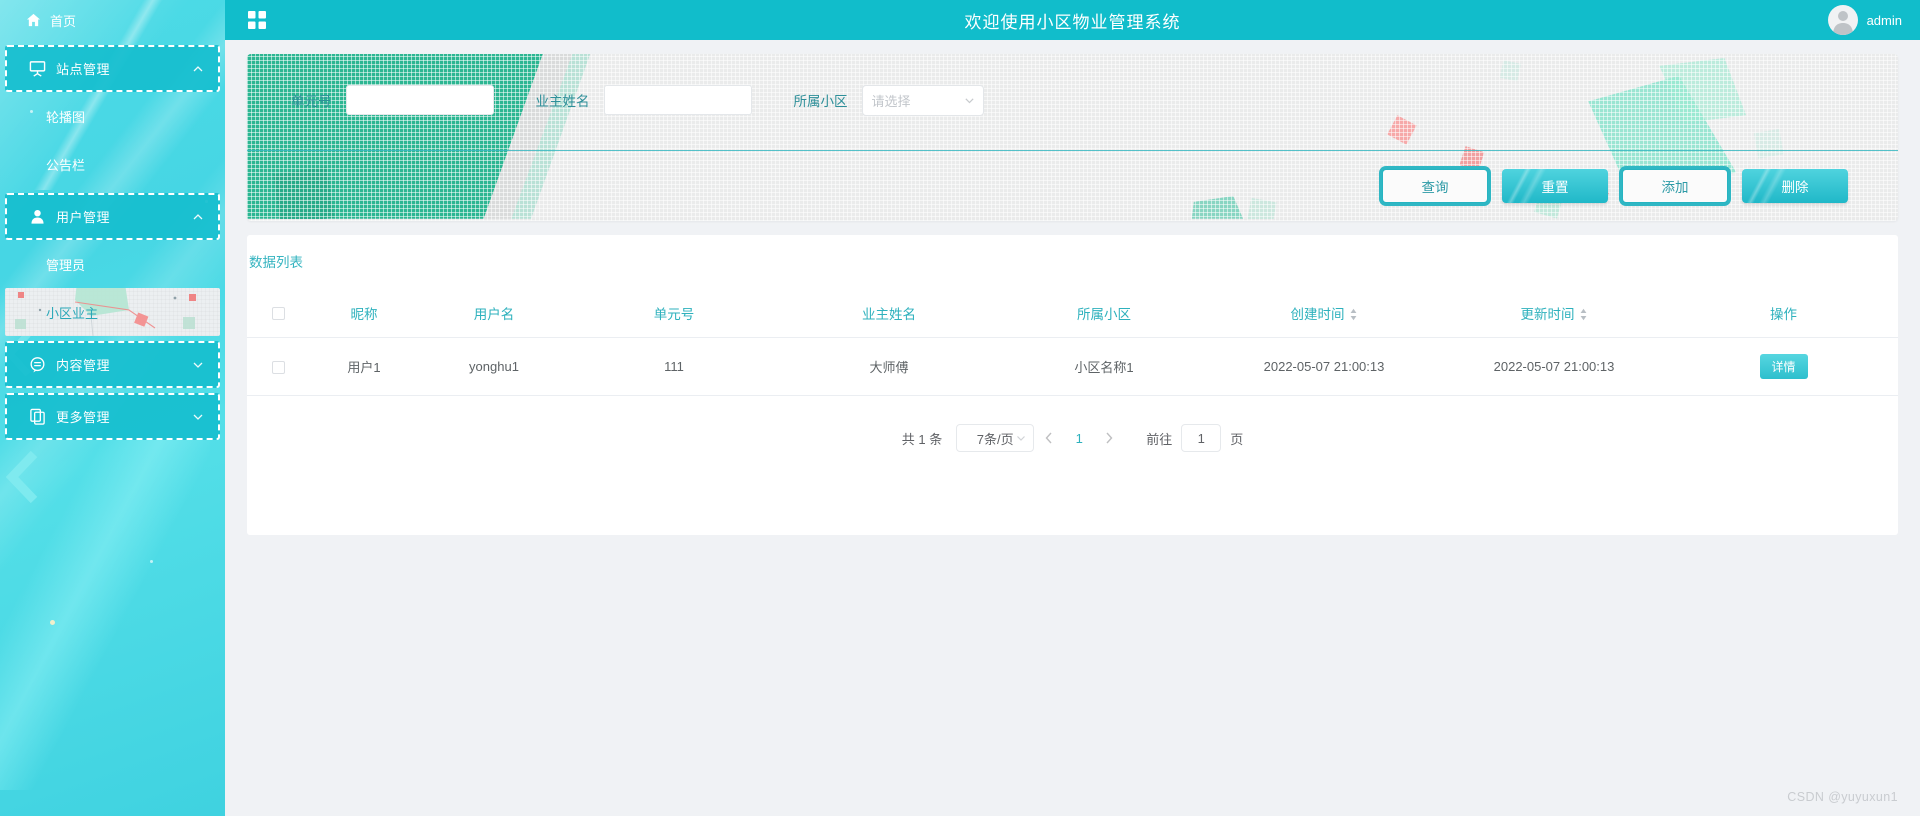 This screenshot has height=816, width=1920. Describe the element at coordinates (112, 164) in the screenshot. I see `sidebar-item-bulletin: 公告栏` at that location.